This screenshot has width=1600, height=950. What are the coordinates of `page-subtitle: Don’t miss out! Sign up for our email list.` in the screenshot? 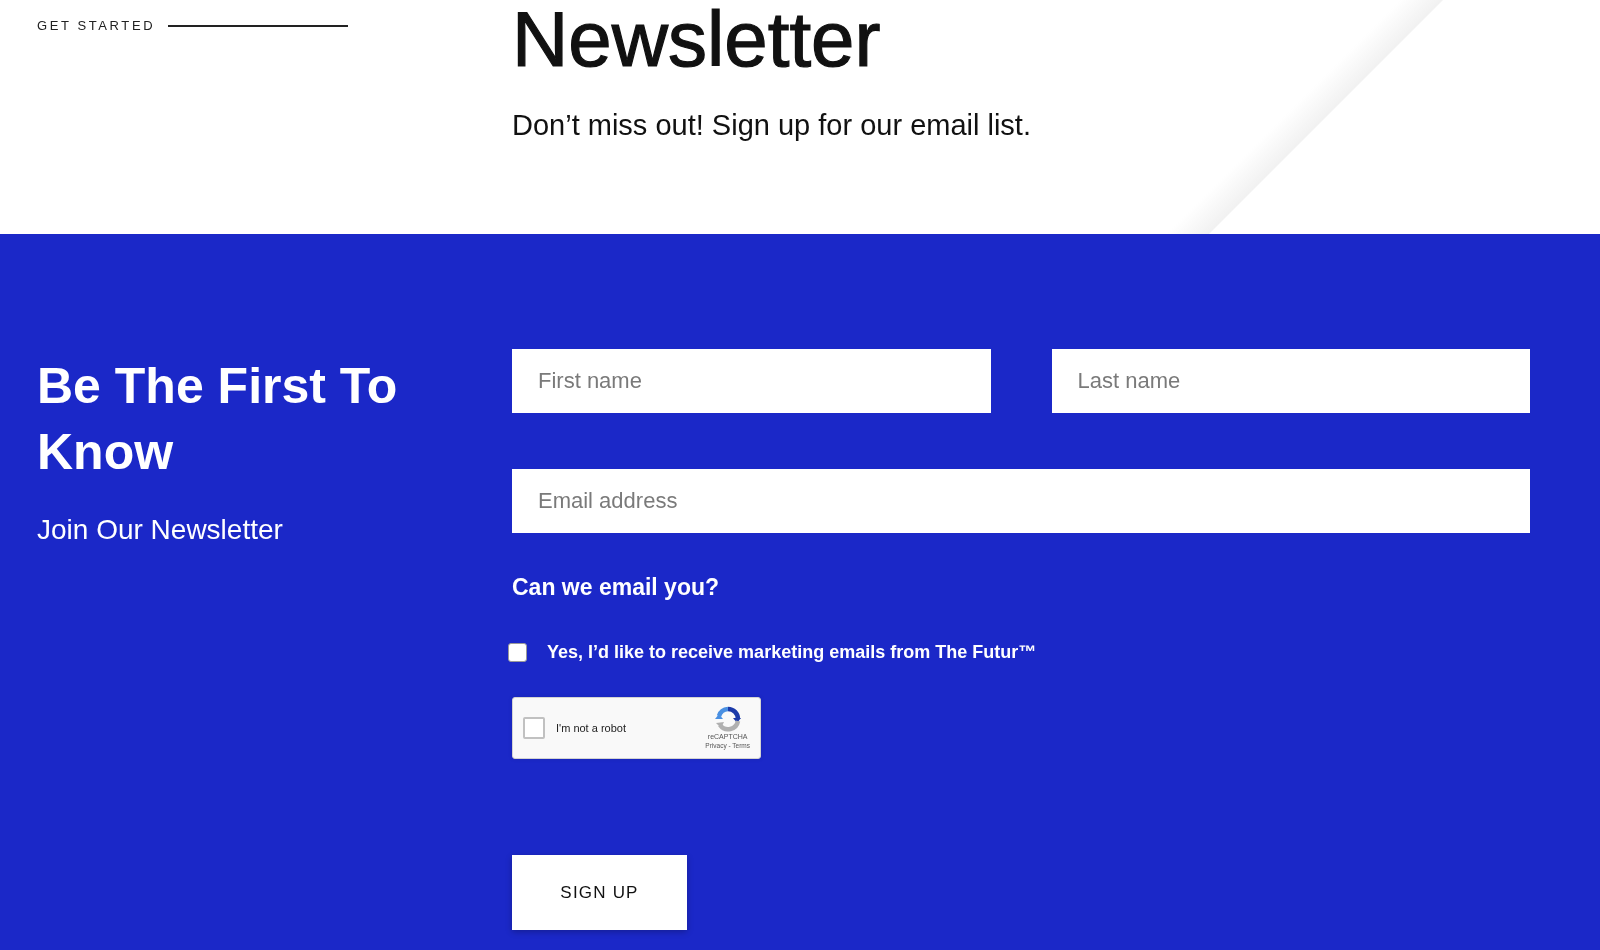 It's located at (771, 125).